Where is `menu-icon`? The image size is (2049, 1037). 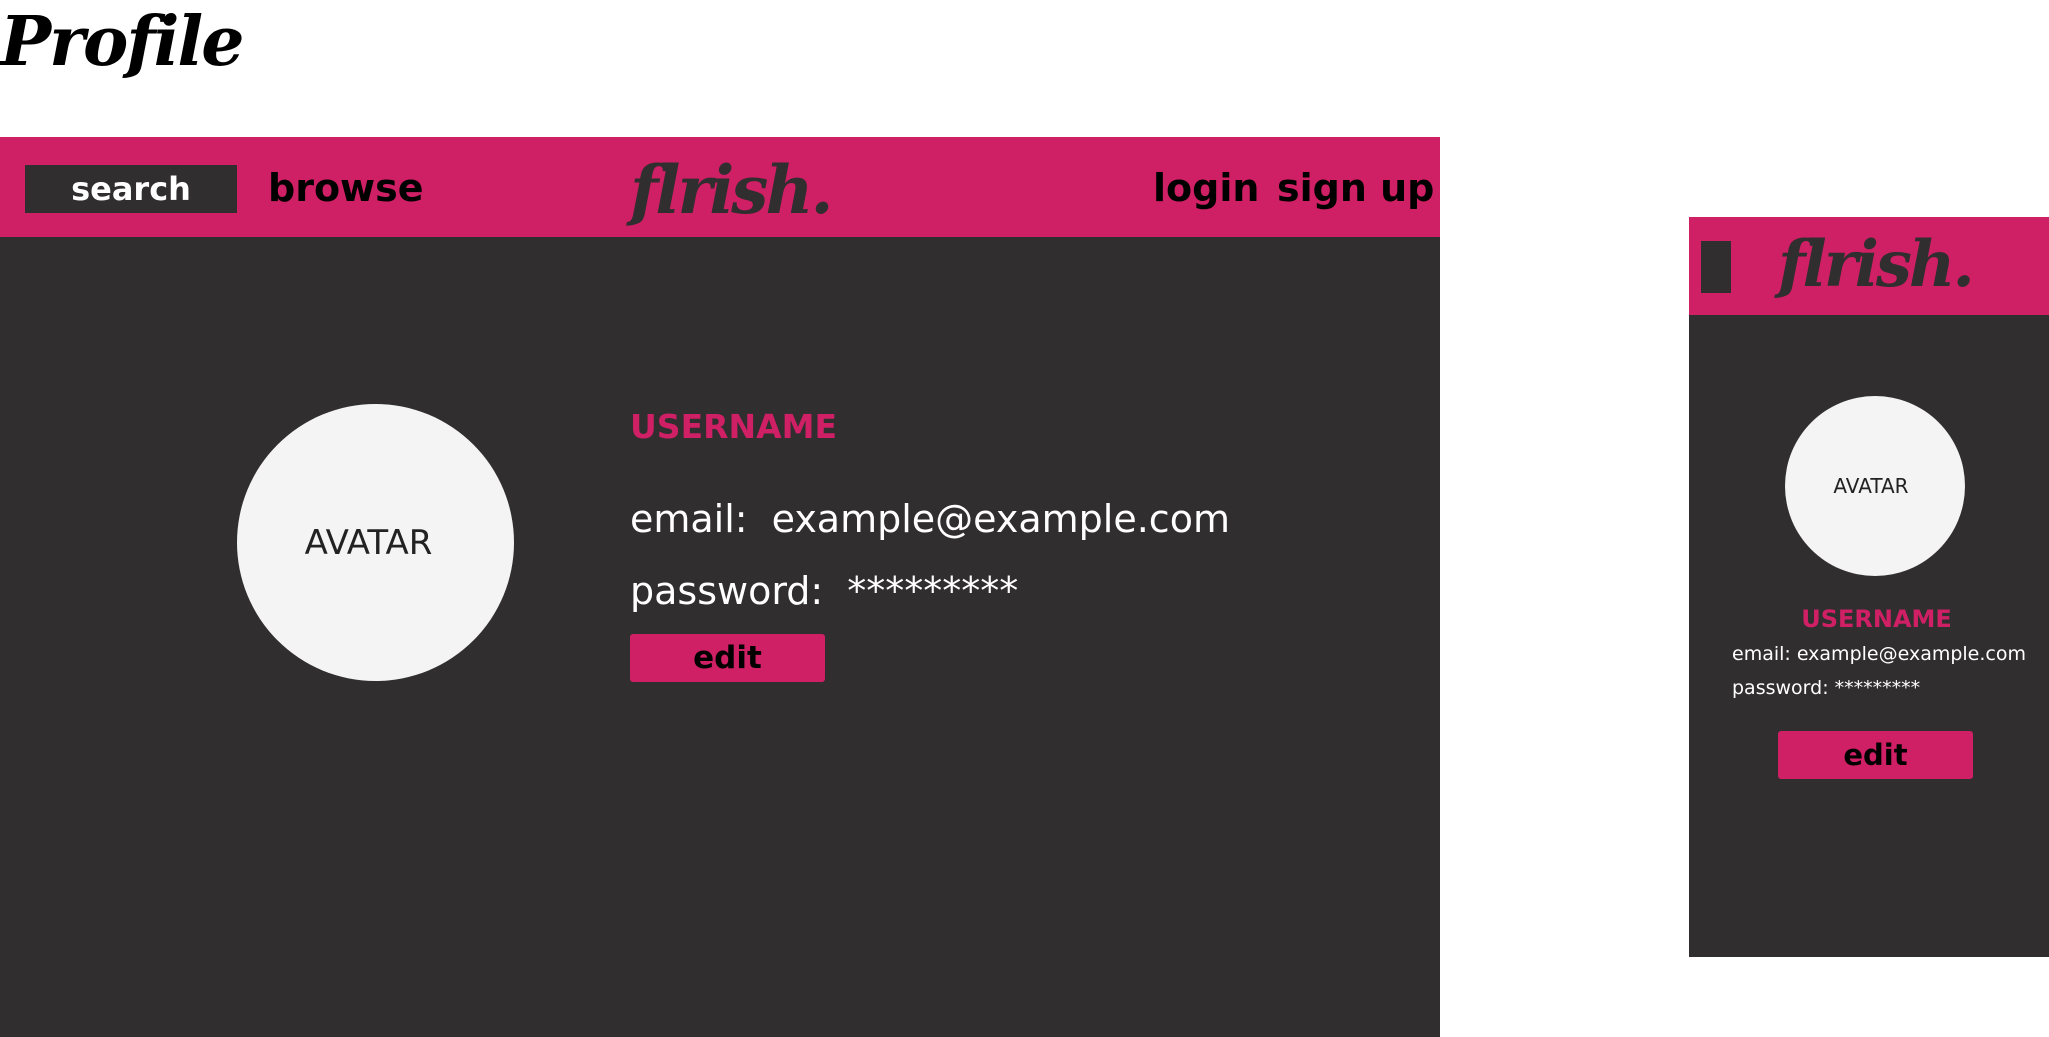 menu-icon is located at coordinates (1716, 267).